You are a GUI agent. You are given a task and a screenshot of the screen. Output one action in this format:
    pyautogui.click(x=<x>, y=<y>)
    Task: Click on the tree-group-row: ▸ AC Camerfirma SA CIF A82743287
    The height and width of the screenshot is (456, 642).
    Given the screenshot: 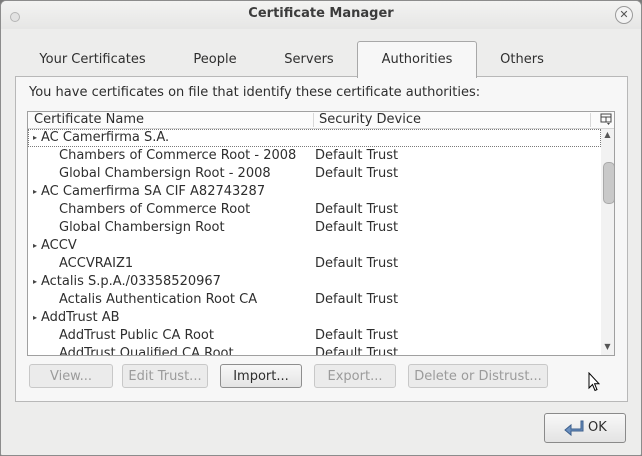 What is the action you would take?
    pyautogui.click(x=314, y=192)
    